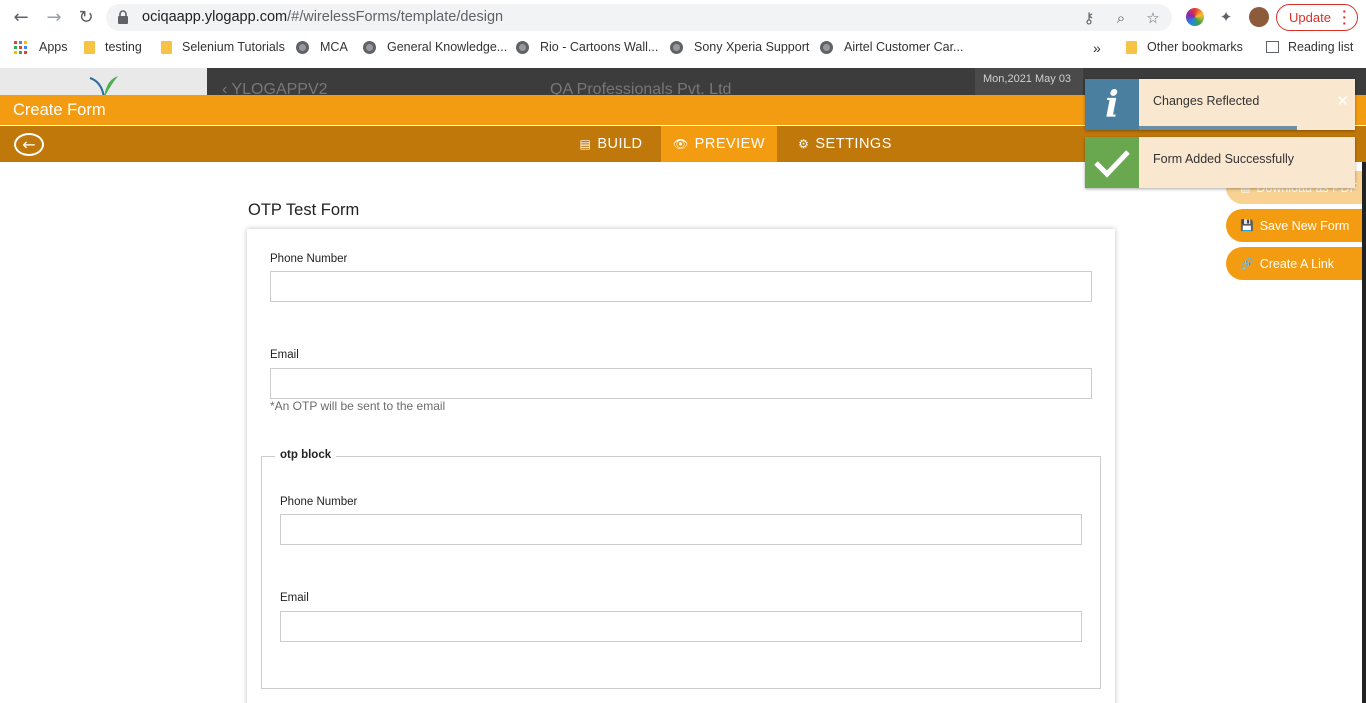 This screenshot has width=1366, height=703. Describe the element at coordinates (1310, 17) in the screenshot. I see `update-label: Update` at that location.